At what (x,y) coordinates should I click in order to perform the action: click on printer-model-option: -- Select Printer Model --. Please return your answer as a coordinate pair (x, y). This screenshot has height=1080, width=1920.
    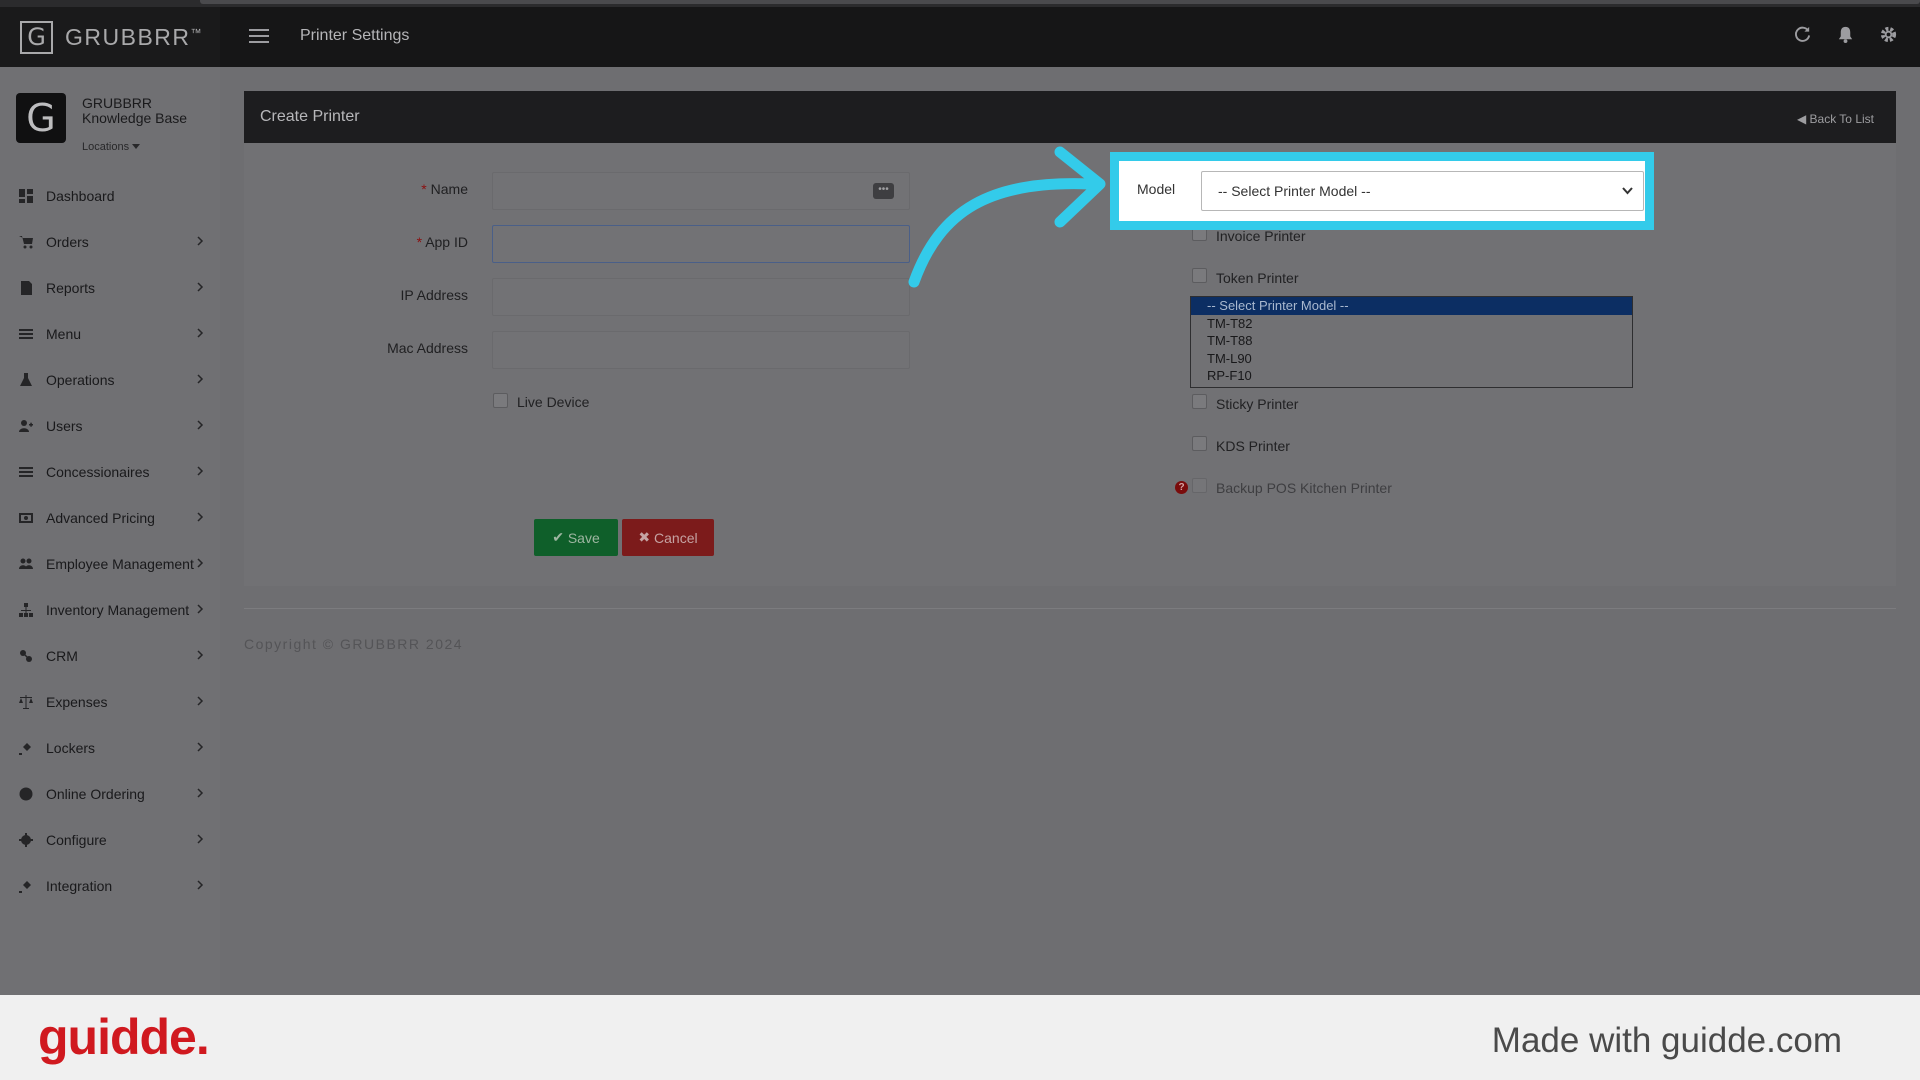
    Looking at the image, I should click on (1411, 306).